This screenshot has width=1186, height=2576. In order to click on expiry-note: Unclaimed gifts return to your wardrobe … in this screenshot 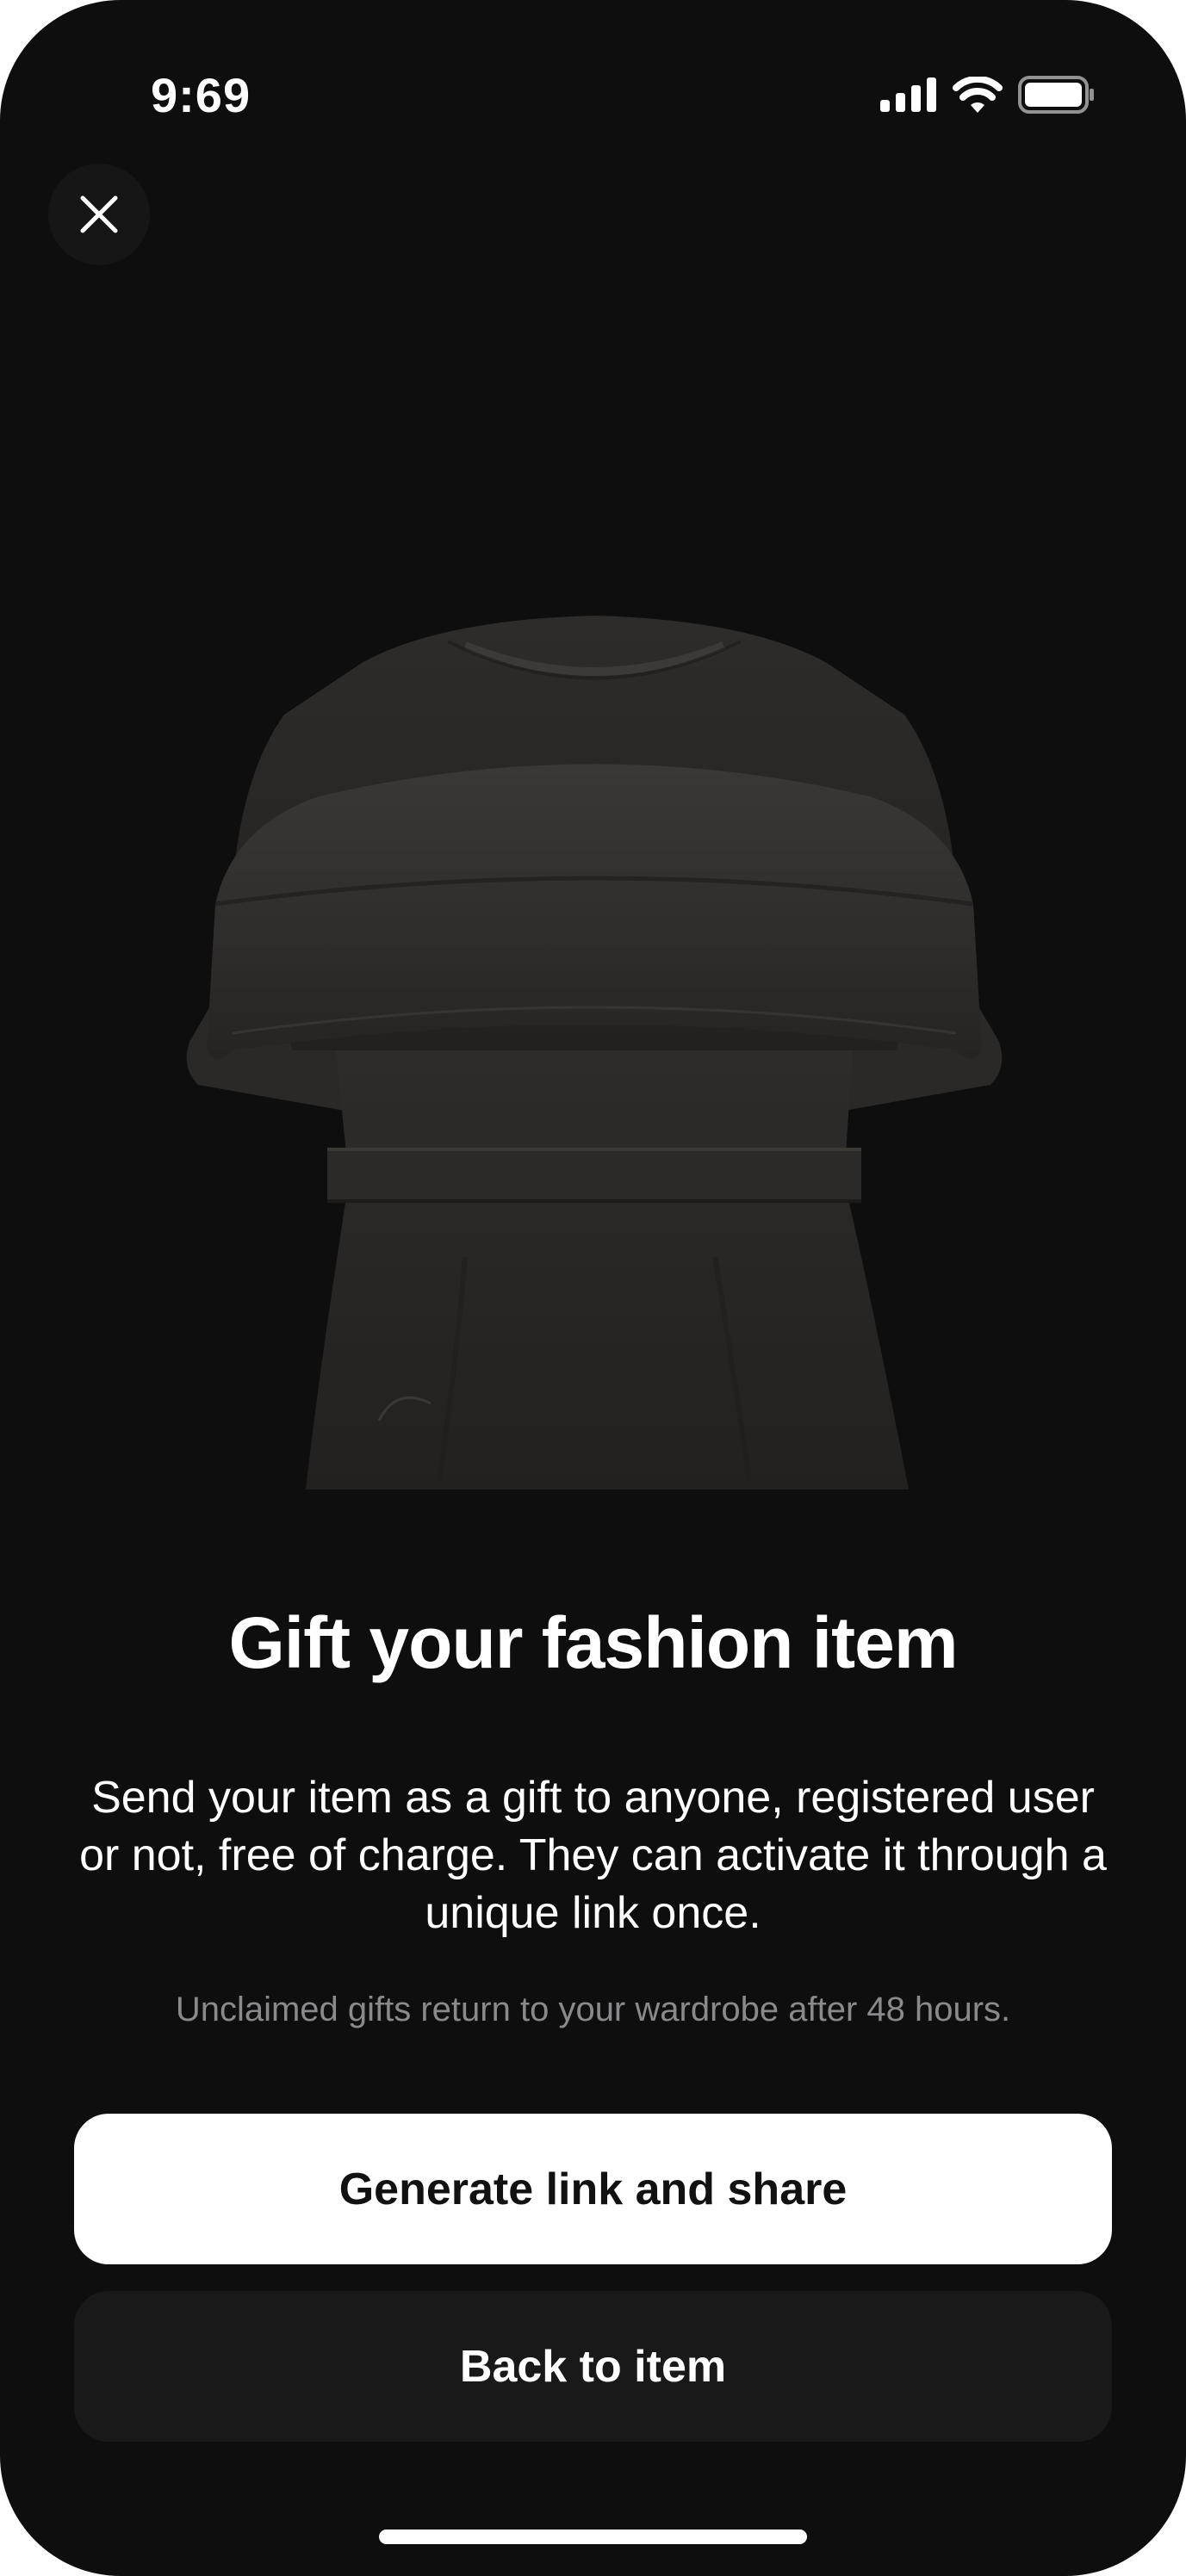, I will do `click(593, 2009)`.